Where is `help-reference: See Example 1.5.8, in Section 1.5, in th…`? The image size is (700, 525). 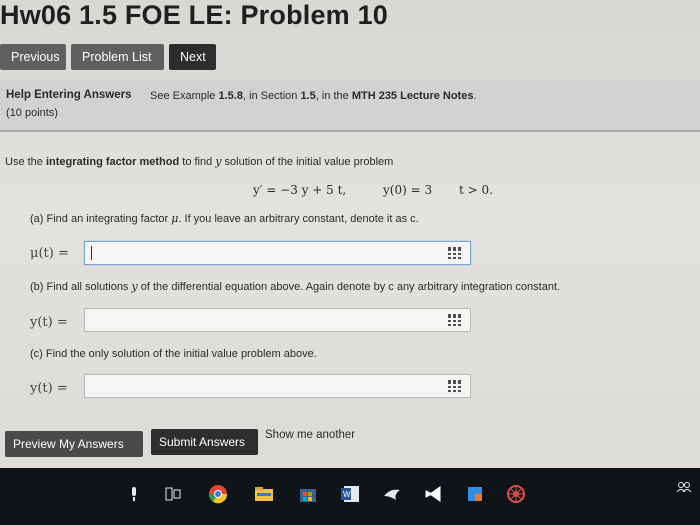
help-reference: See Example 1.5.8, in Section 1.5, in th… is located at coordinates (313, 96).